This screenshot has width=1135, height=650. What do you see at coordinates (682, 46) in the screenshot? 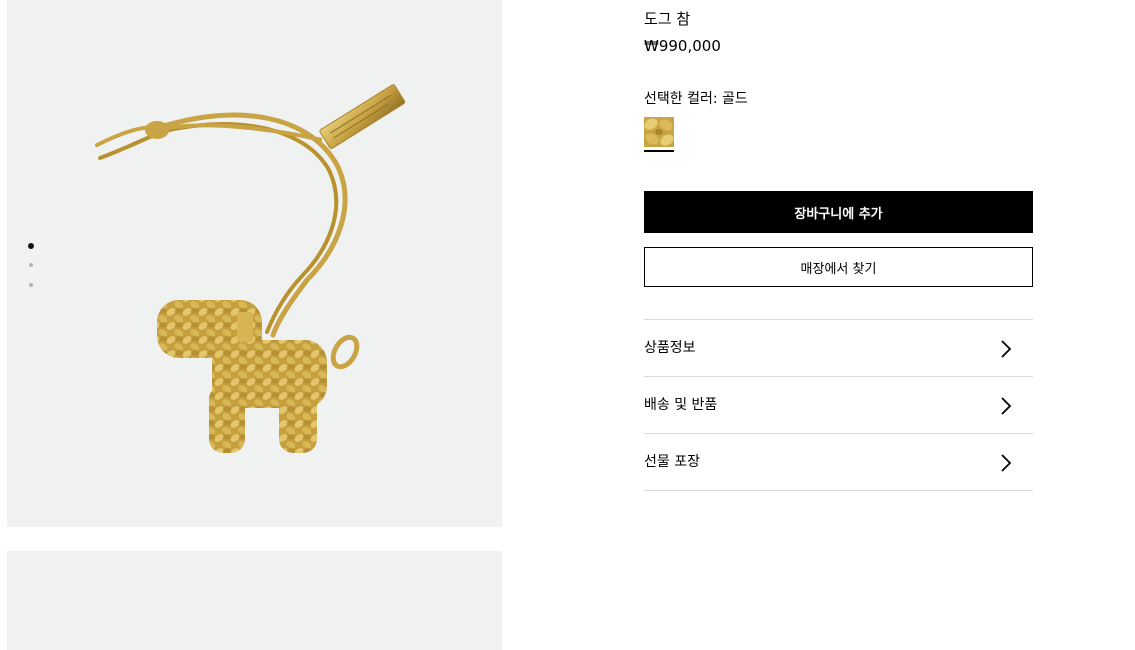
I see `product-price: ₩990,000` at bounding box center [682, 46].